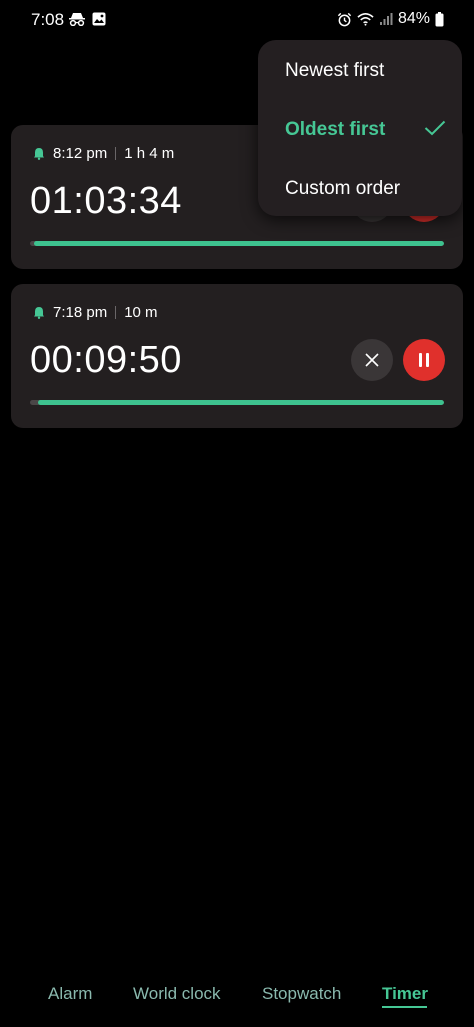 Image resolution: width=474 pixels, height=1027 pixels. What do you see at coordinates (386, 19) in the screenshot?
I see `signal-icon` at bounding box center [386, 19].